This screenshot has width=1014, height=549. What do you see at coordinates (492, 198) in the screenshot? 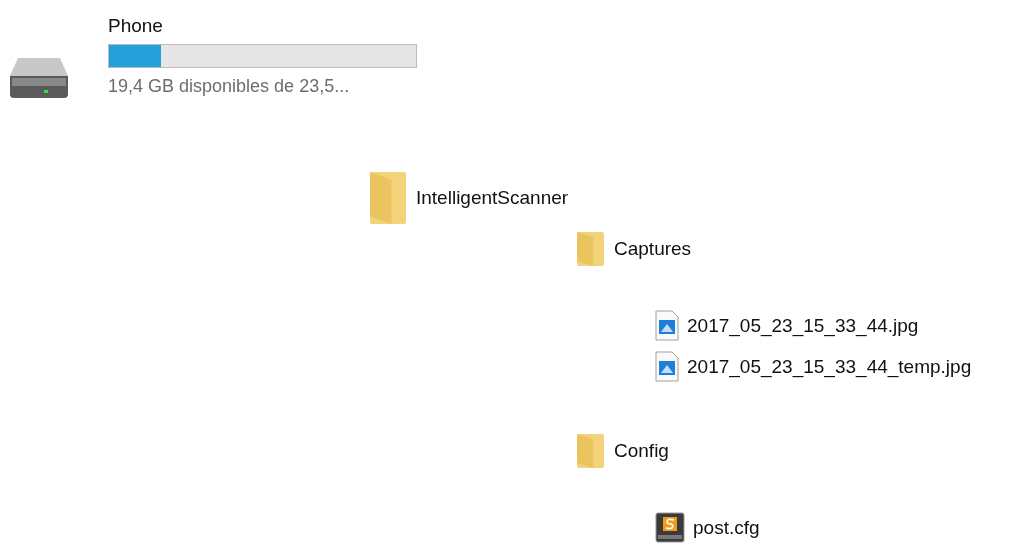
I see `item-name: IntelligentScanner` at bounding box center [492, 198].